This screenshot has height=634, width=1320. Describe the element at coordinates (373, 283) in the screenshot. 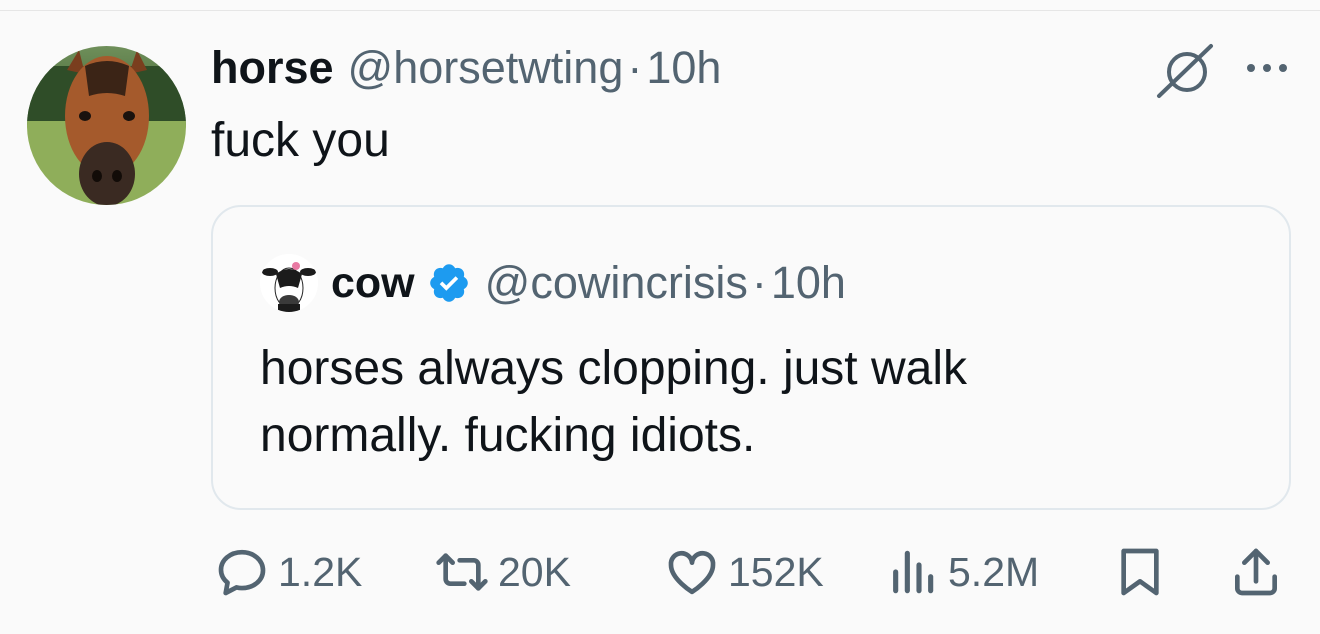

I see `quote-author-name: cow` at that location.